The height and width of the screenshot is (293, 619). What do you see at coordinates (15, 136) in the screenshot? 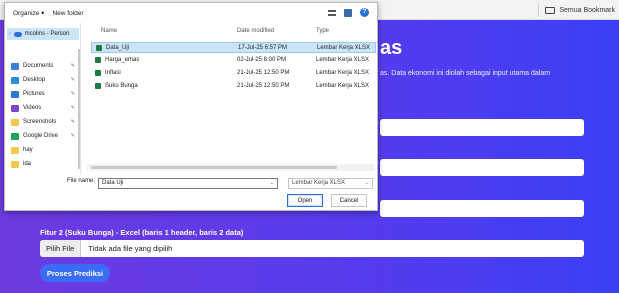
I see `google-drive-icon` at bounding box center [15, 136].